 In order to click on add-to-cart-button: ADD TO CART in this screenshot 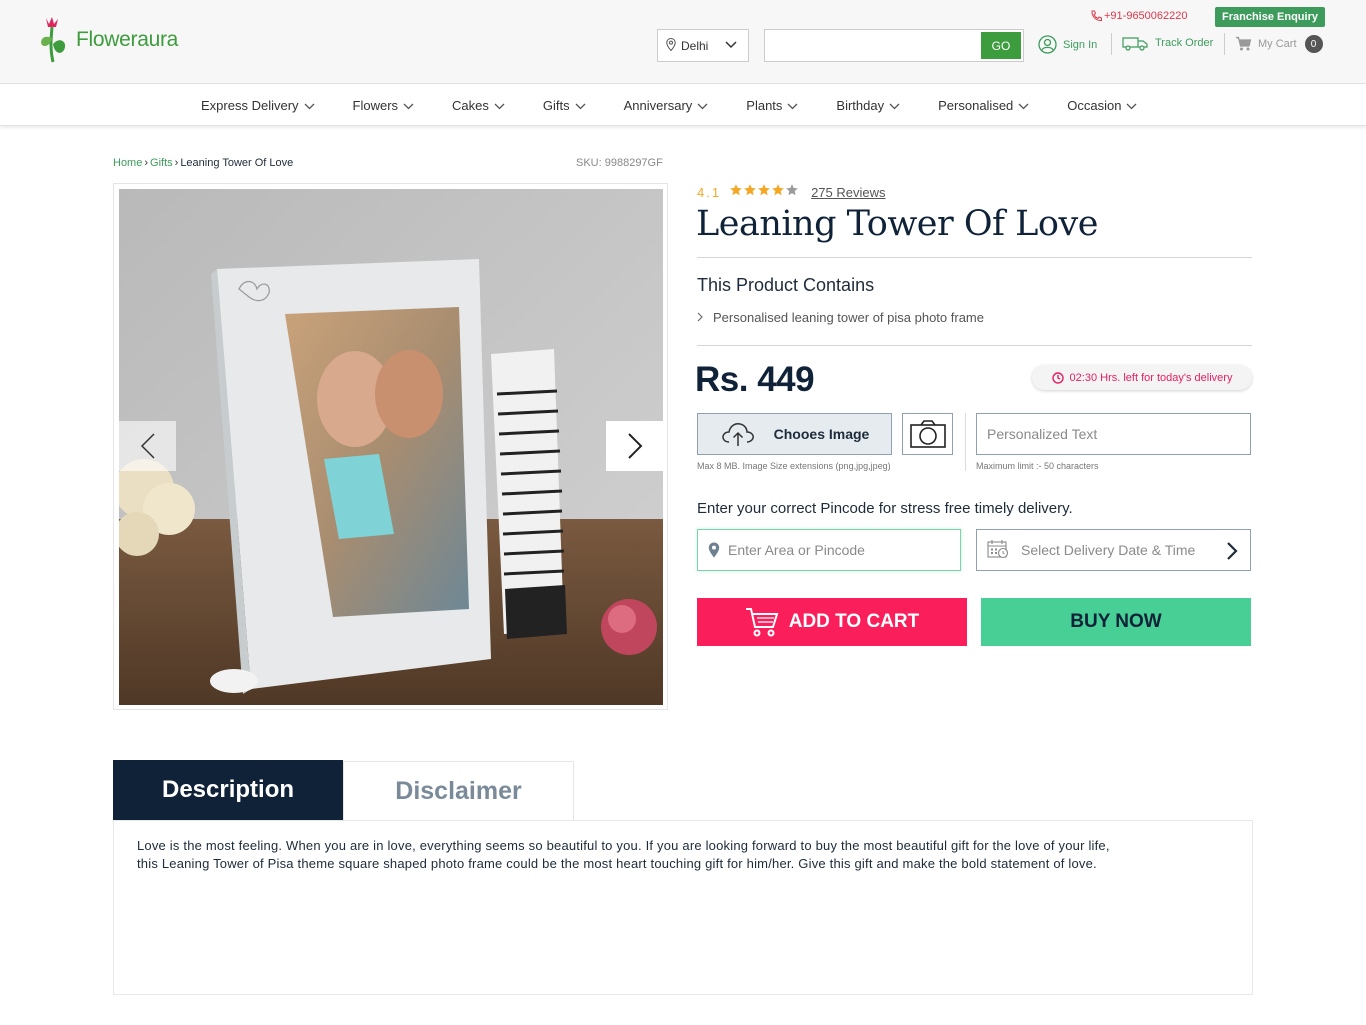, I will do `click(832, 622)`.